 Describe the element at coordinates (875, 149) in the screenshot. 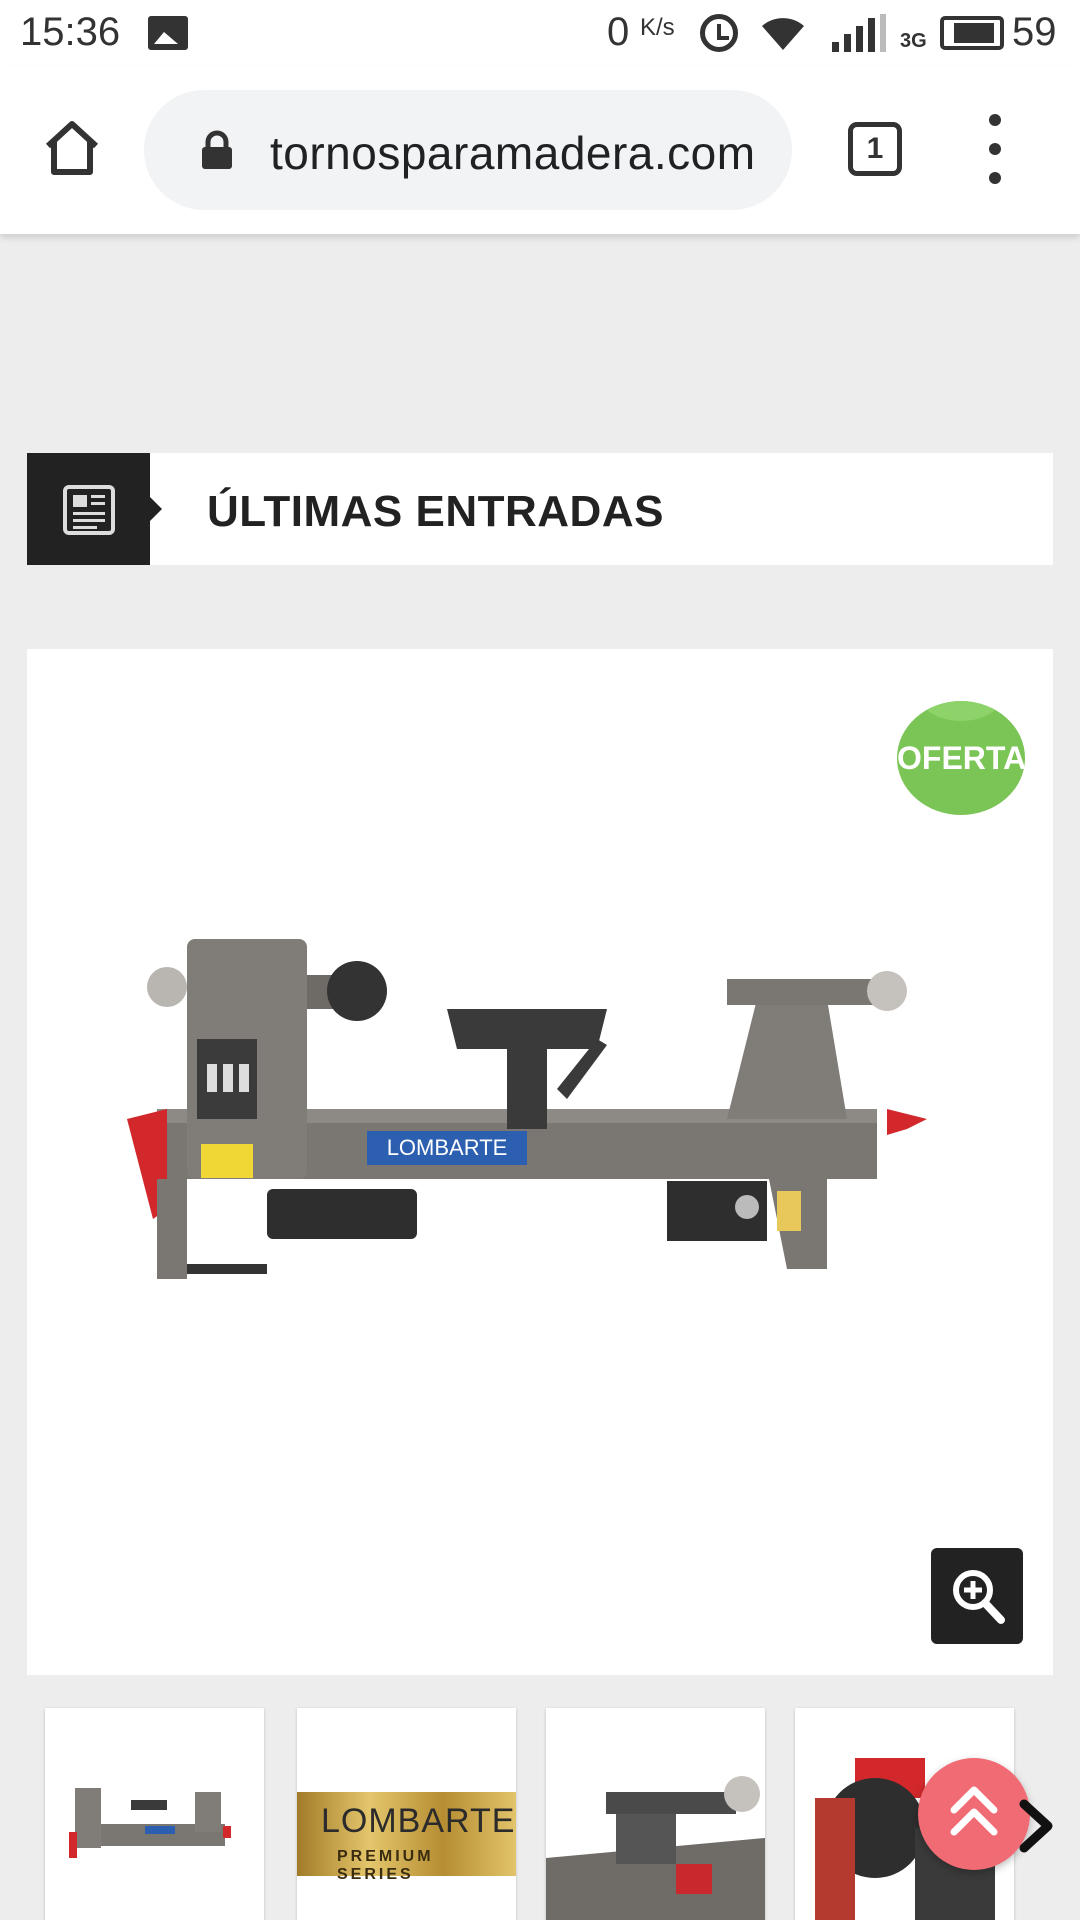

I see `tab-switcher-button: 1` at that location.